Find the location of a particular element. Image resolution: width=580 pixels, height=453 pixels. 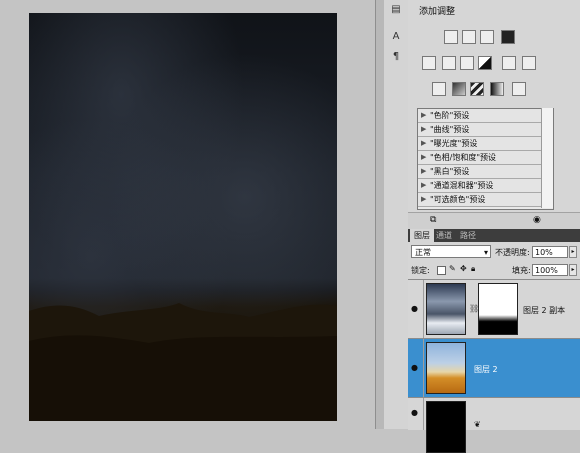

layer-row: ● ⛓ 图层 2 副本 is located at coordinates (494, 308).